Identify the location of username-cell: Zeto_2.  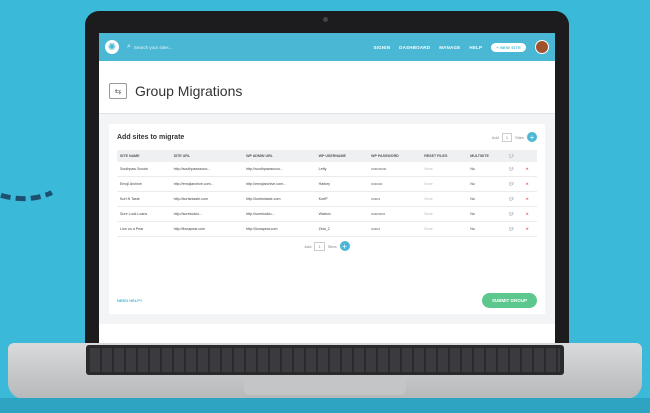
(342, 229).